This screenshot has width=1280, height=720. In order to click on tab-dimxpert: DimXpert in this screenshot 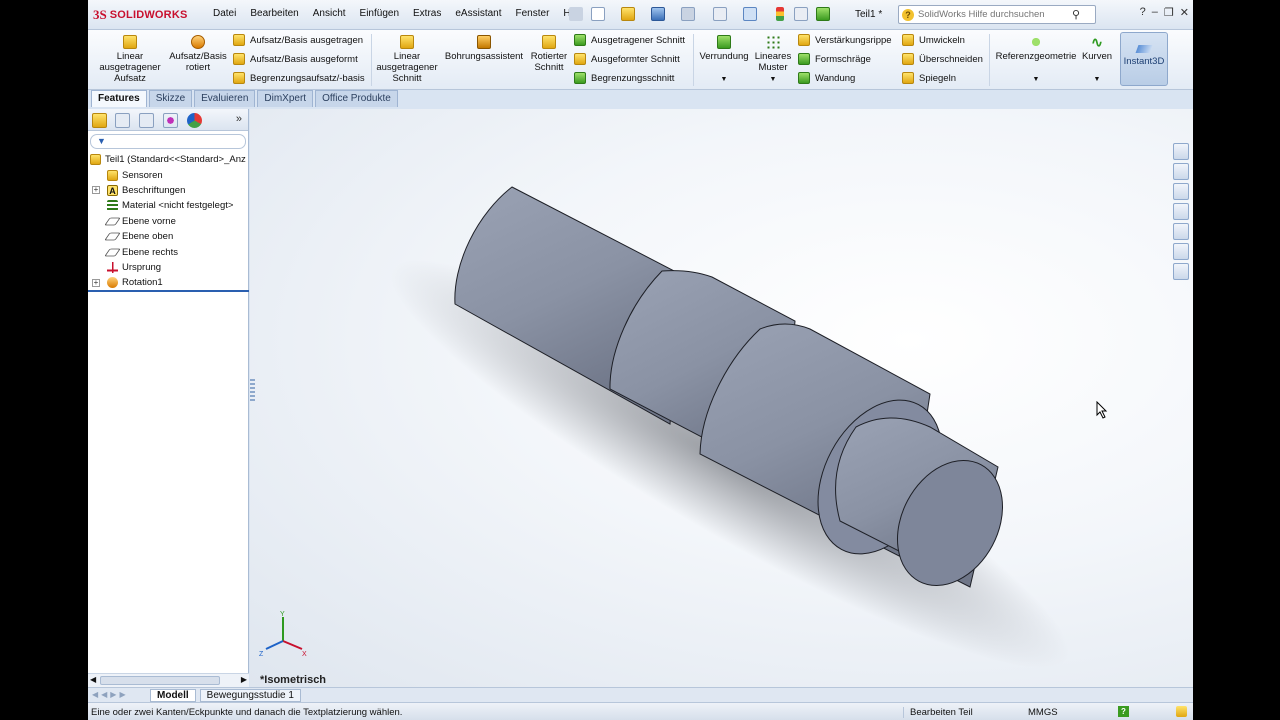, I will do `click(285, 98)`.